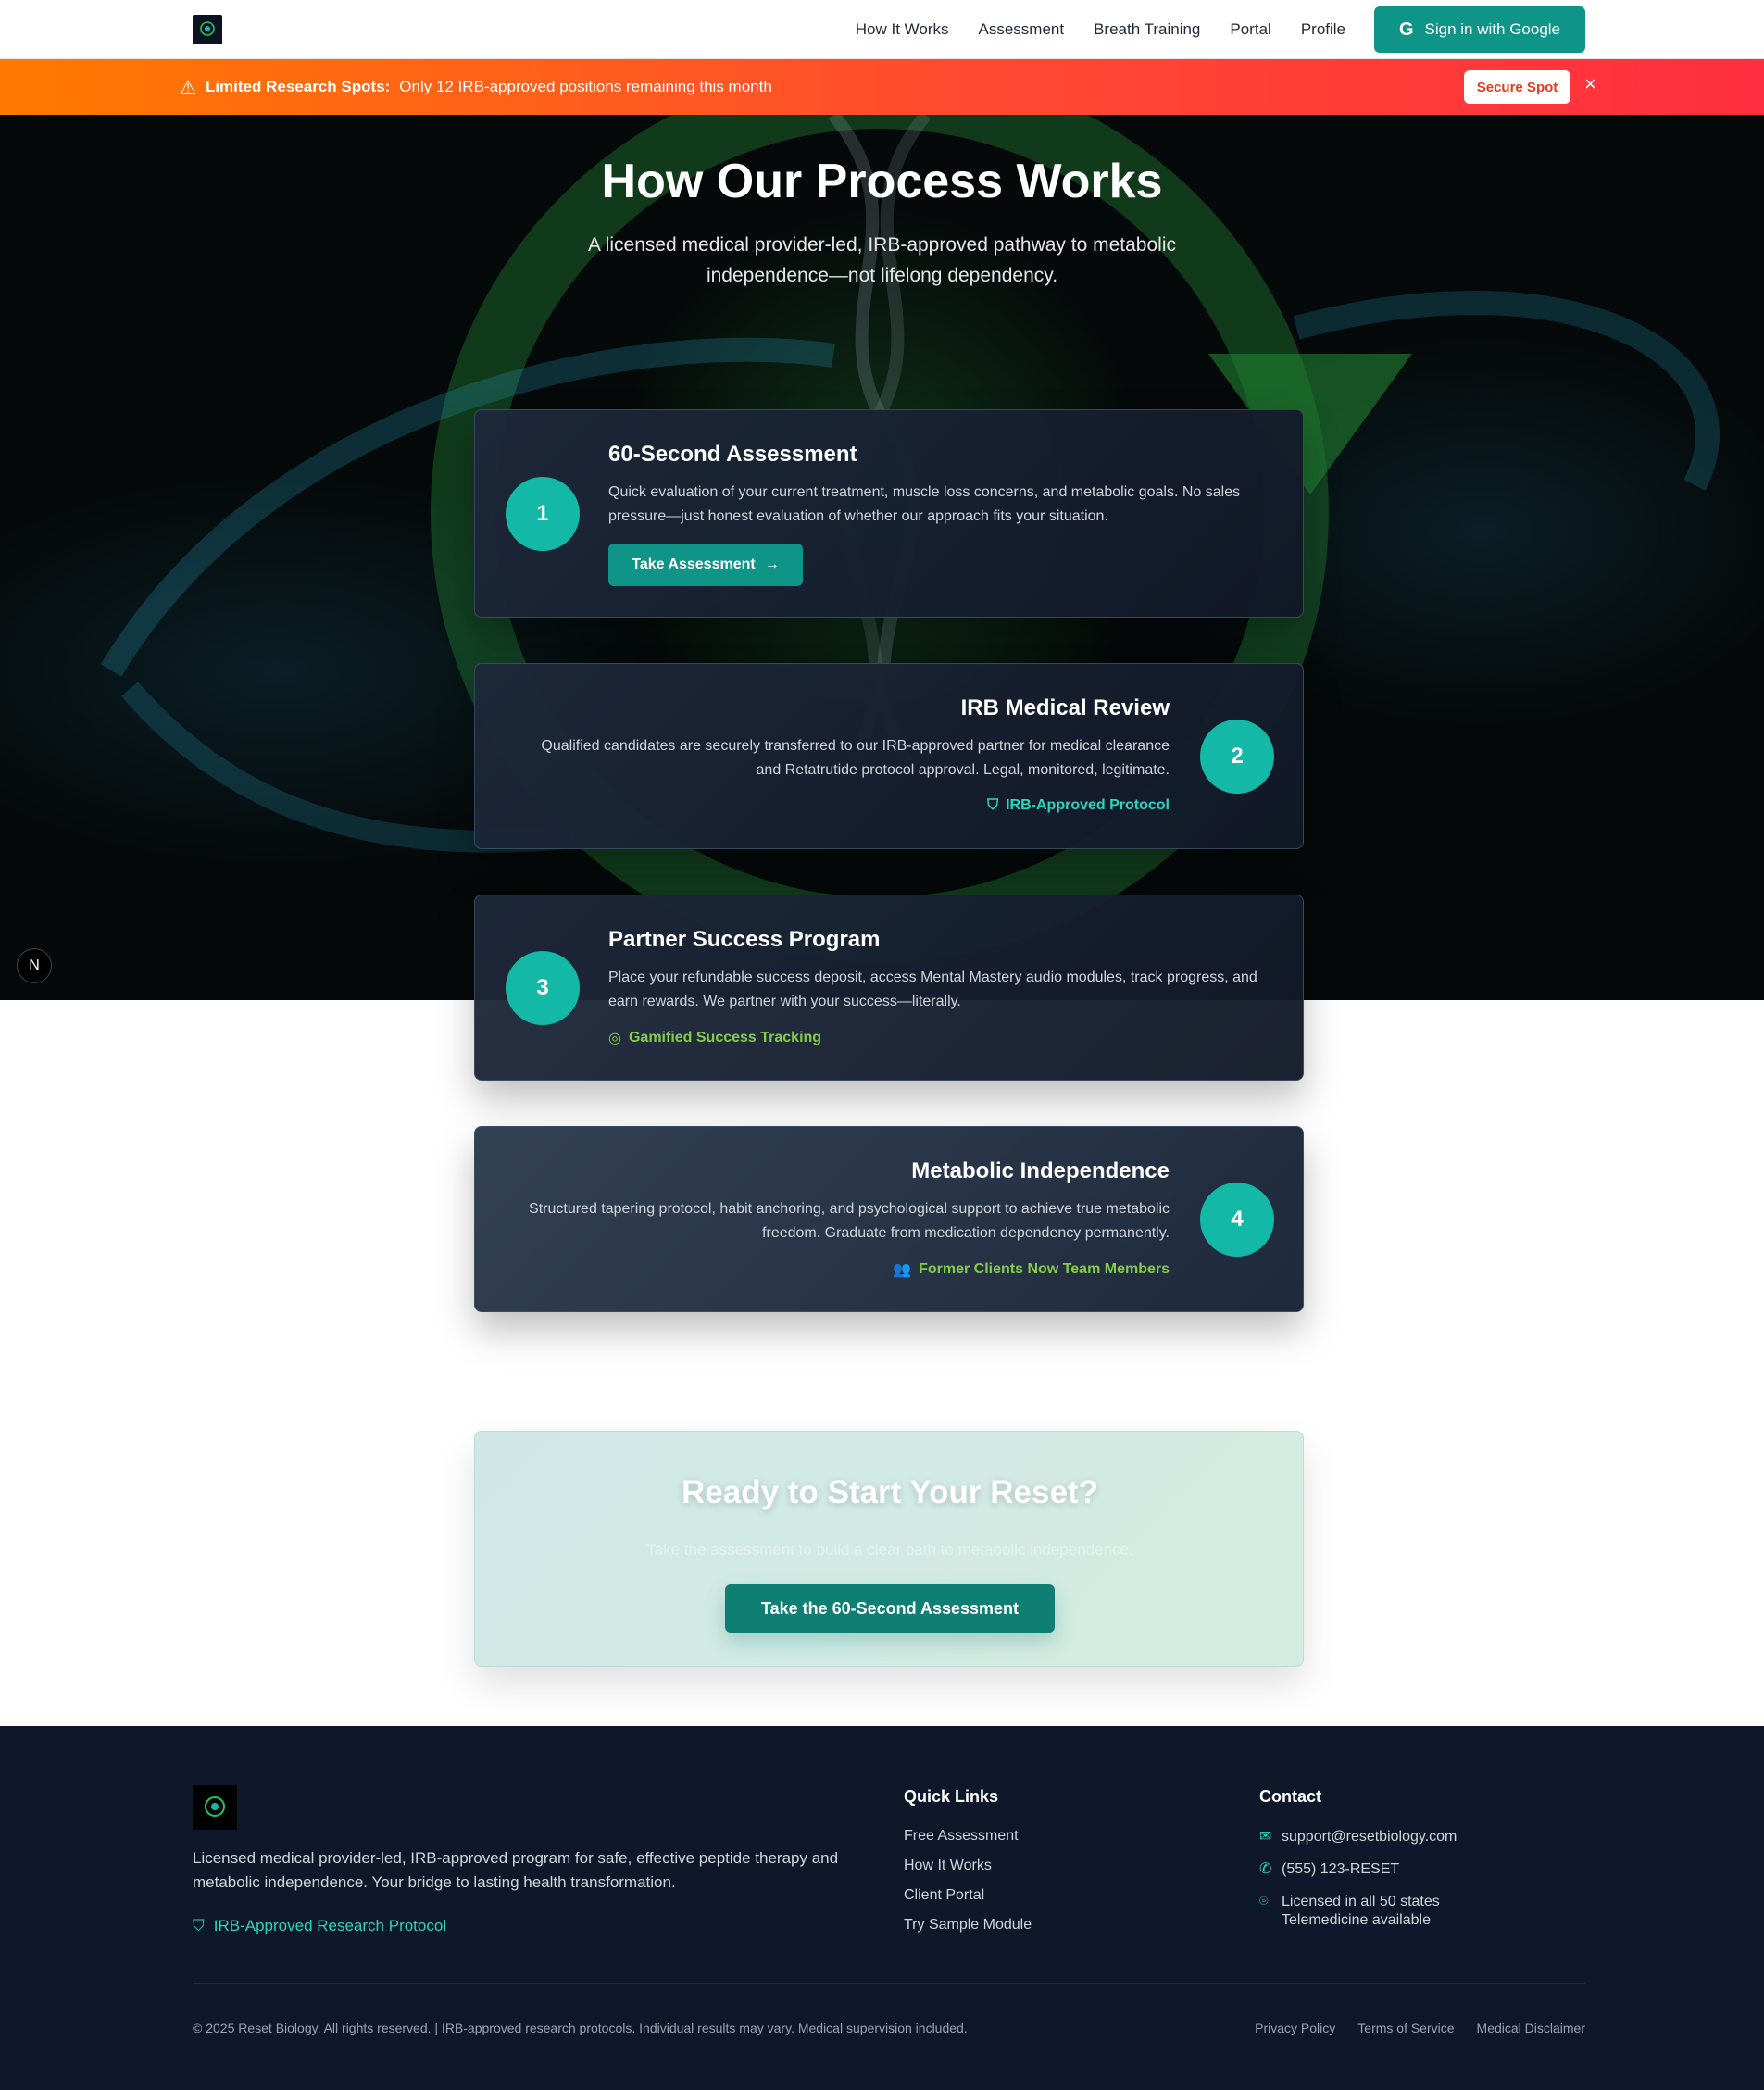 The image size is (1764, 2090). Describe the element at coordinates (1265, 1837) in the screenshot. I see `mail-icon: ✉` at that location.